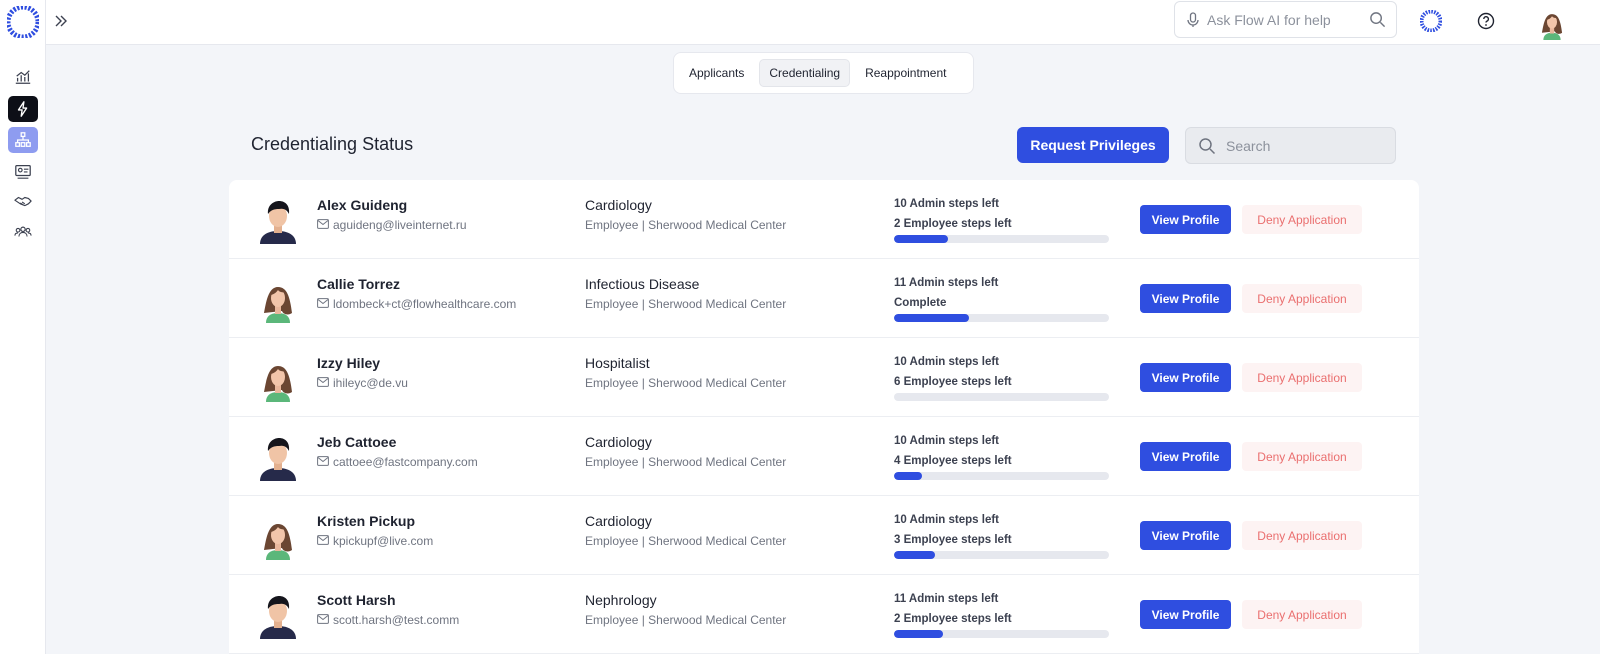  I want to click on search-input: Search, so click(1290, 145).